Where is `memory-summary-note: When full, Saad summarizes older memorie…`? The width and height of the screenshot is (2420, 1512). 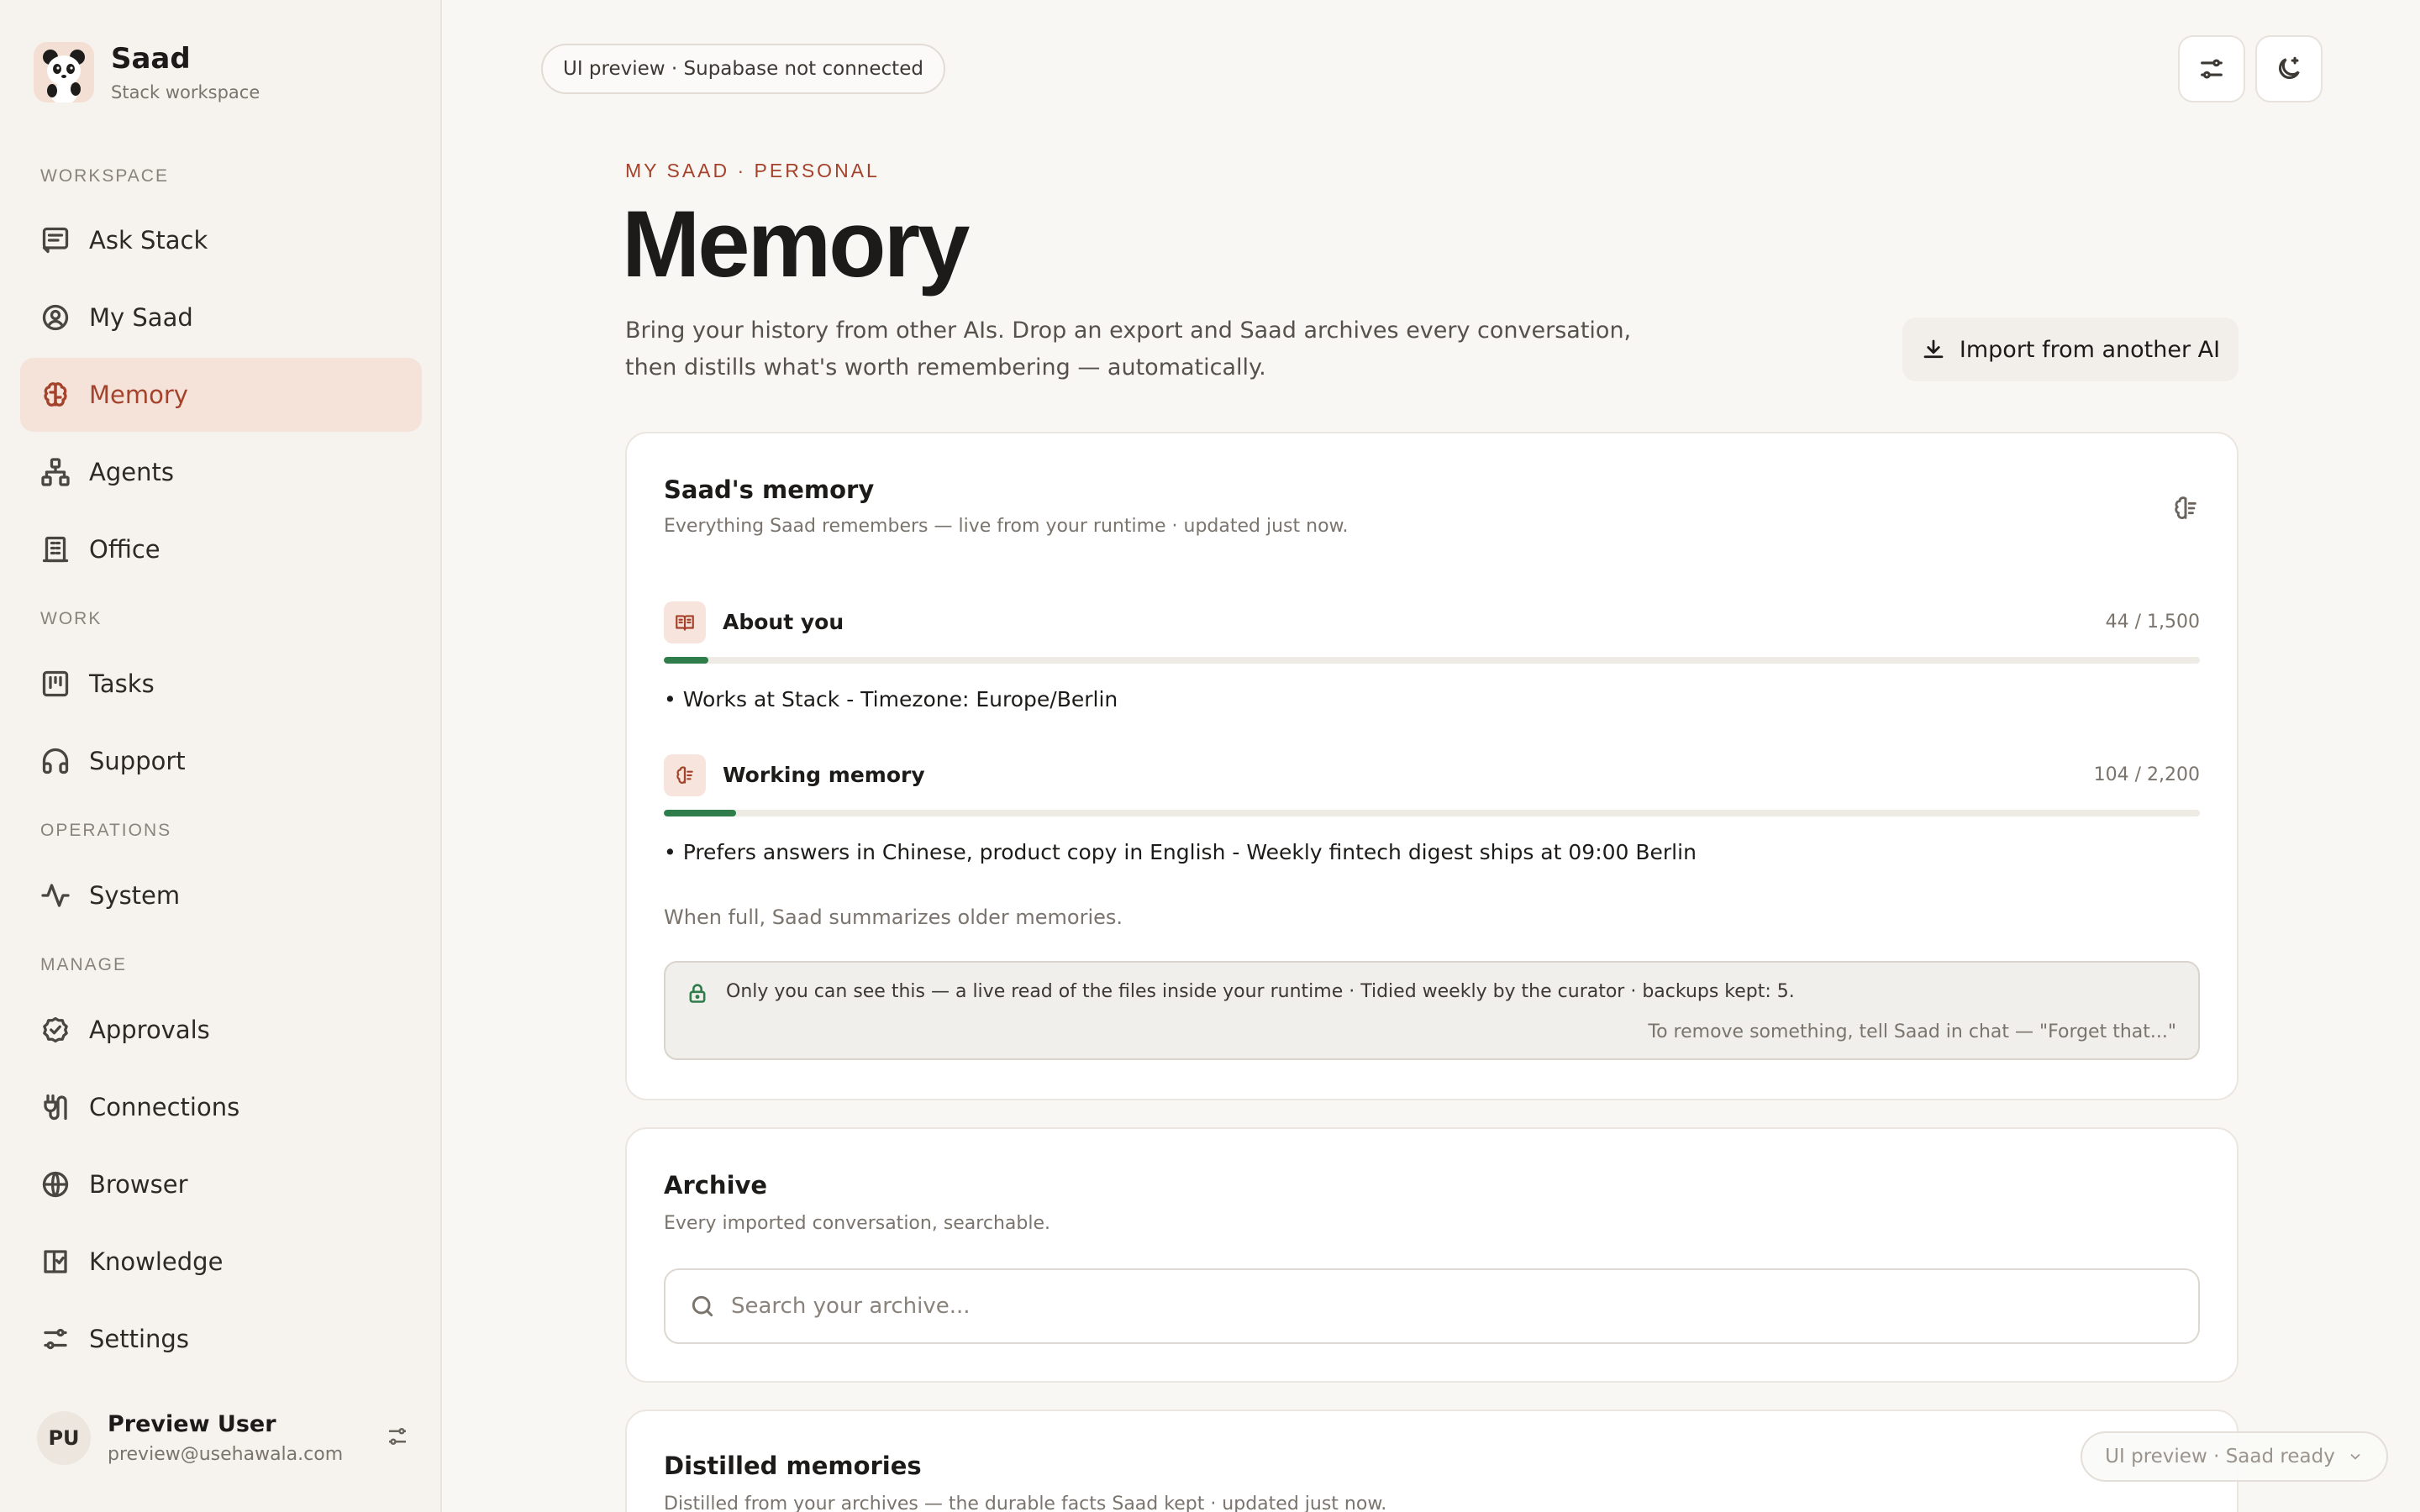
memory-summary-note: When full, Saad summarizes older memorie… is located at coordinates (894, 917).